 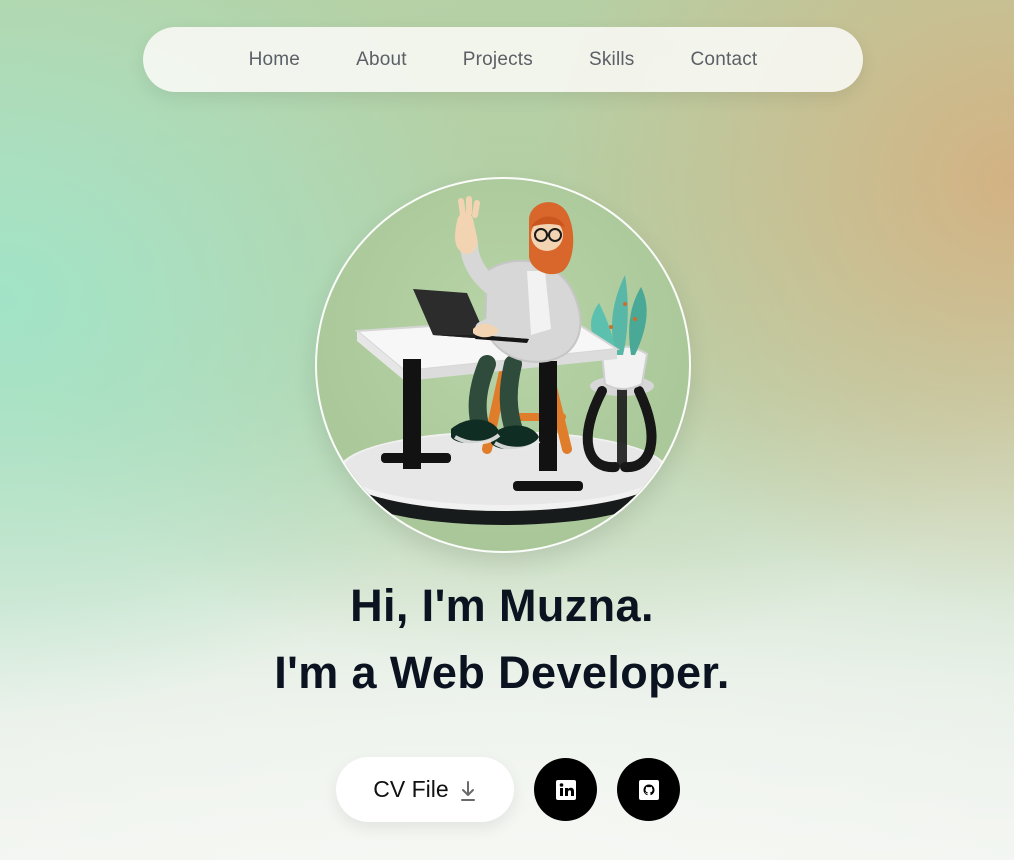 I want to click on linkedin-icon, so click(x=565, y=789).